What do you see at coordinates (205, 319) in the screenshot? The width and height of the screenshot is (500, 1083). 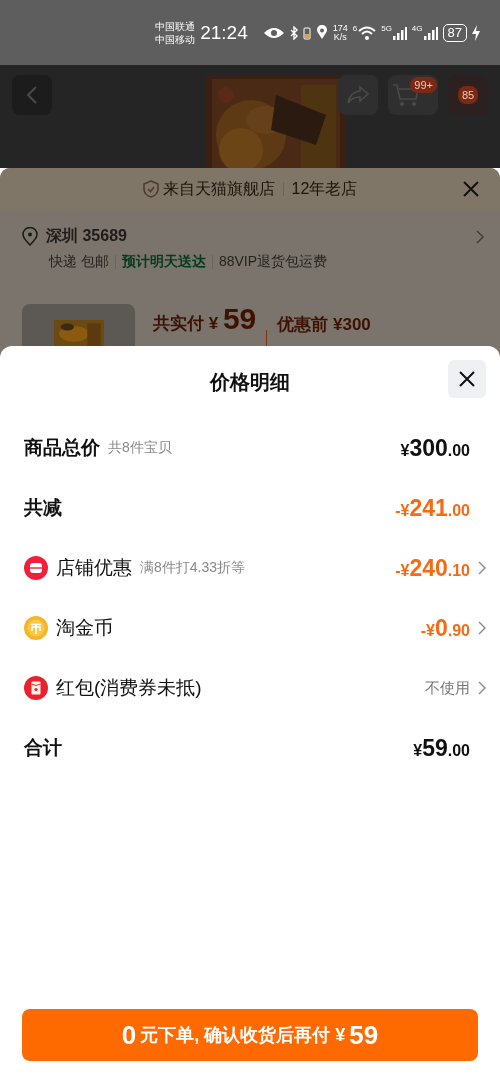 I see `paid-total: 共实付 ¥59` at bounding box center [205, 319].